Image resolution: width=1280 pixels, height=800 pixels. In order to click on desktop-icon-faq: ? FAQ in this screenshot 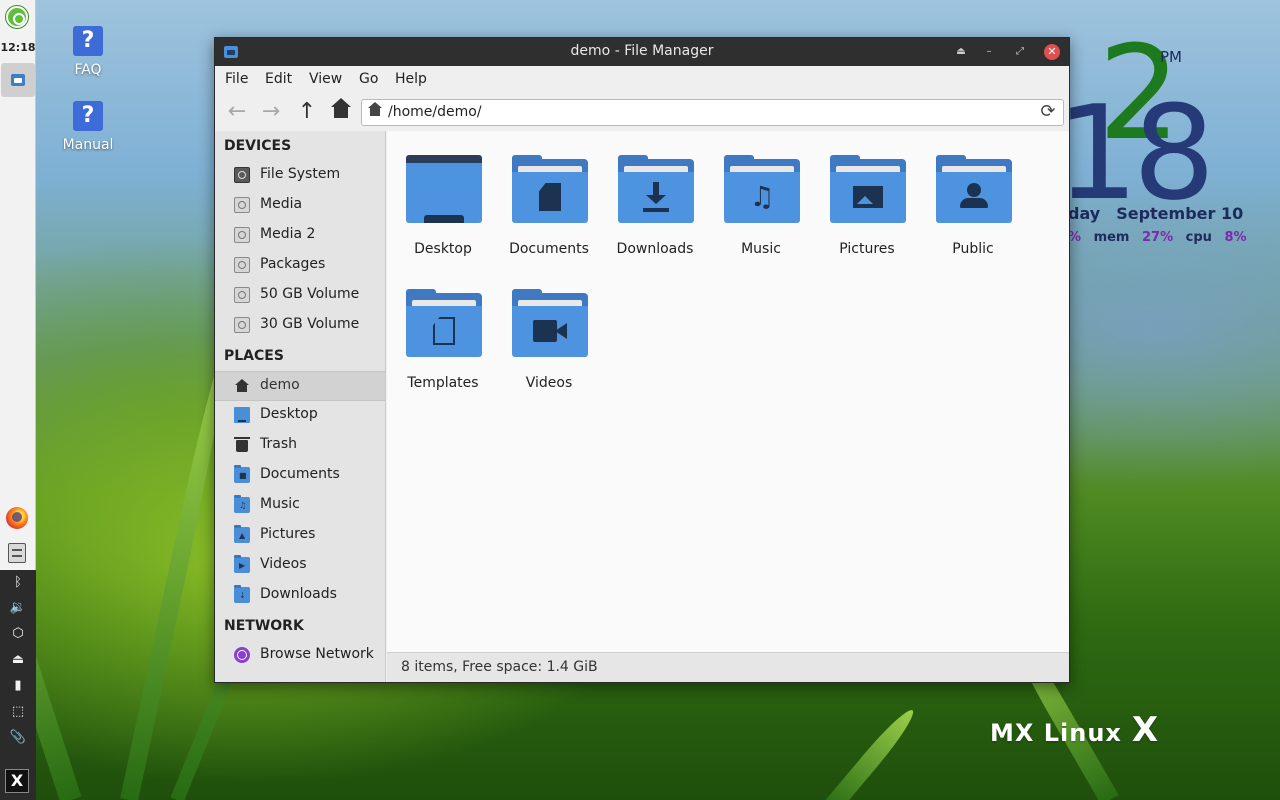, I will do `click(88, 52)`.